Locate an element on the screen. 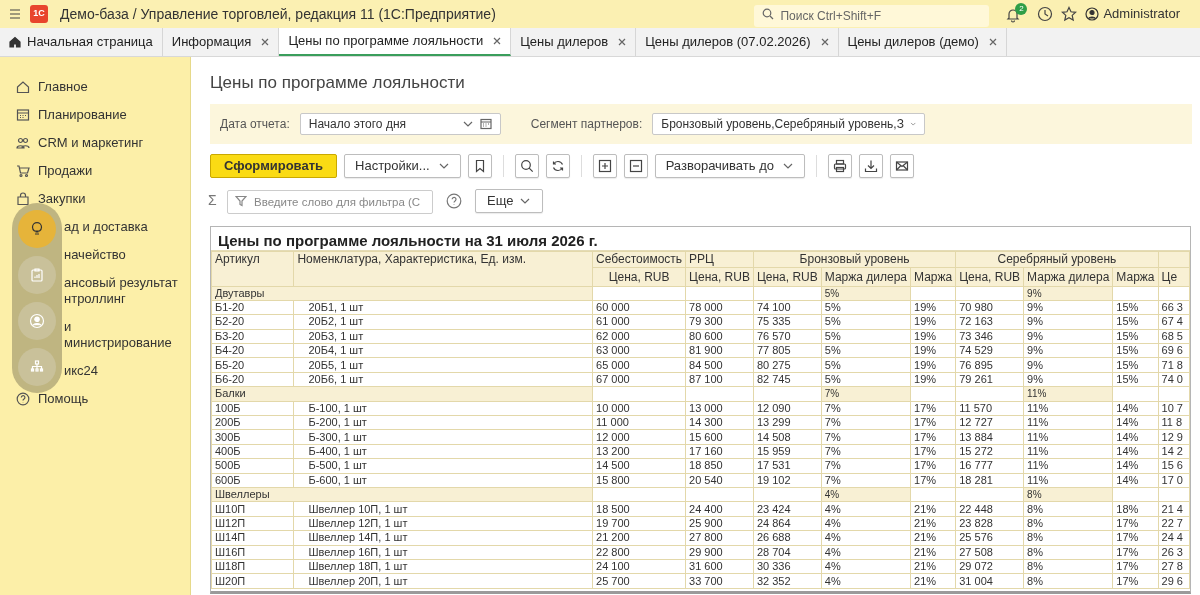  sidebar-item: ансовый результат нтроллинг is located at coordinates (121, 291).